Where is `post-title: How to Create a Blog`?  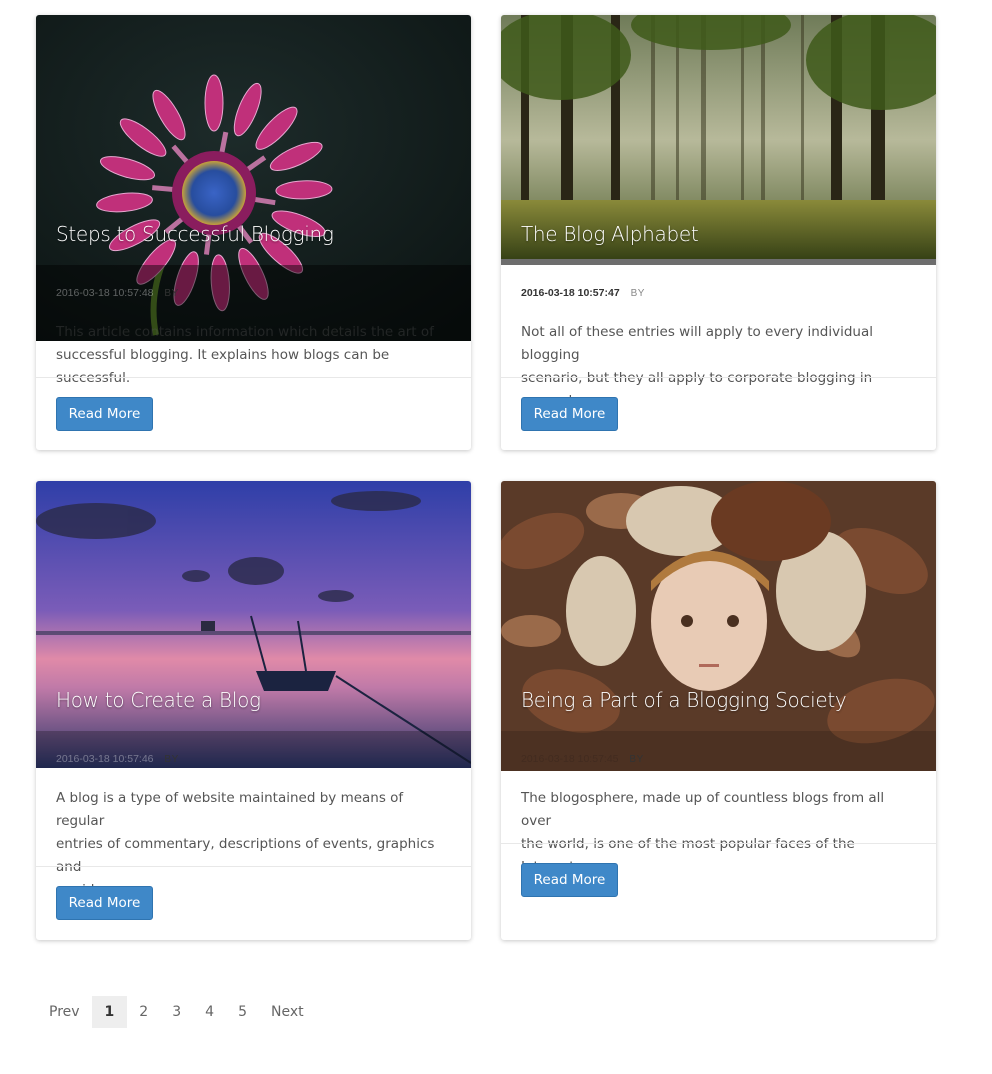 post-title: How to Create a Blog is located at coordinates (253, 700).